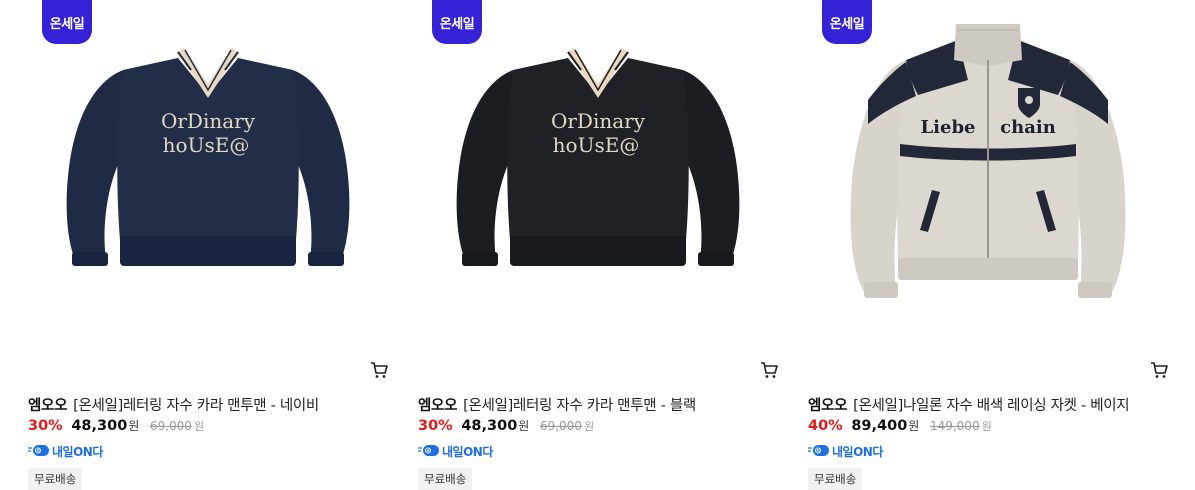 The width and height of the screenshot is (1195, 490). What do you see at coordinates (988, 161) in the screenshot?
I see `jacket-image: Liebe chain` at bounding box center [988, 161].